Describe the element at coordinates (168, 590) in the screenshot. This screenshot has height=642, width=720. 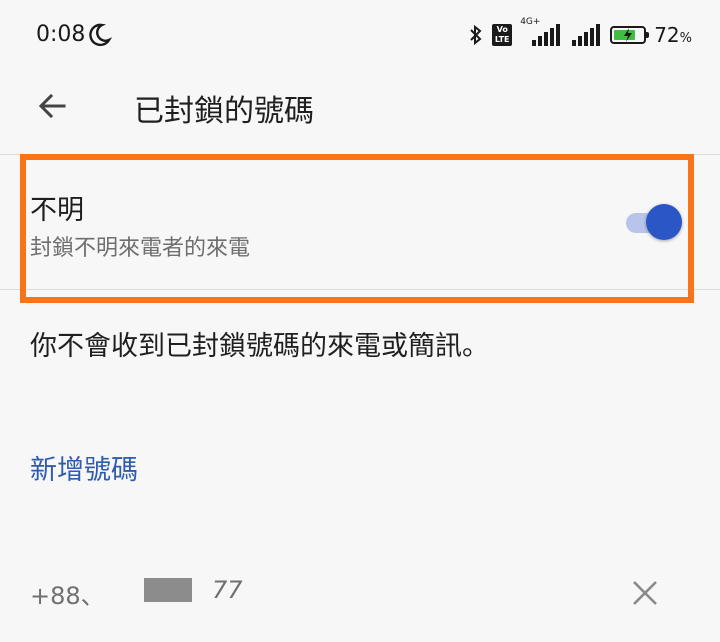
I see `redacted-number-block` at that location.